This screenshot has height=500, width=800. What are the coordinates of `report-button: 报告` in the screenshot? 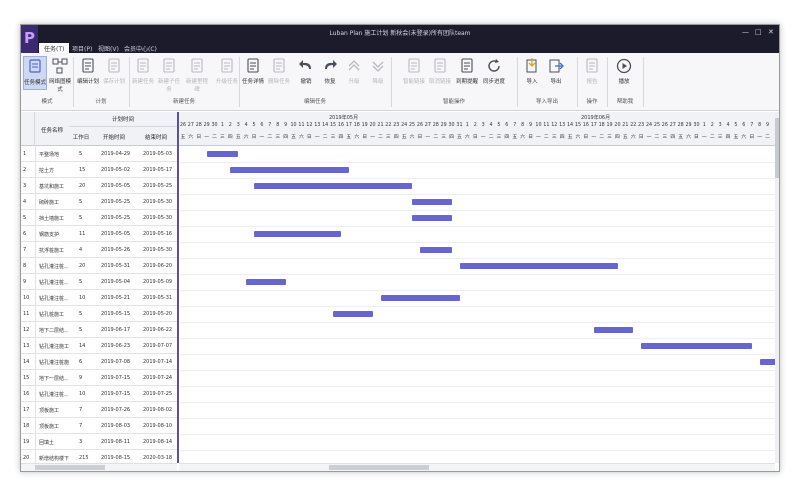 It's located at (592, 73).